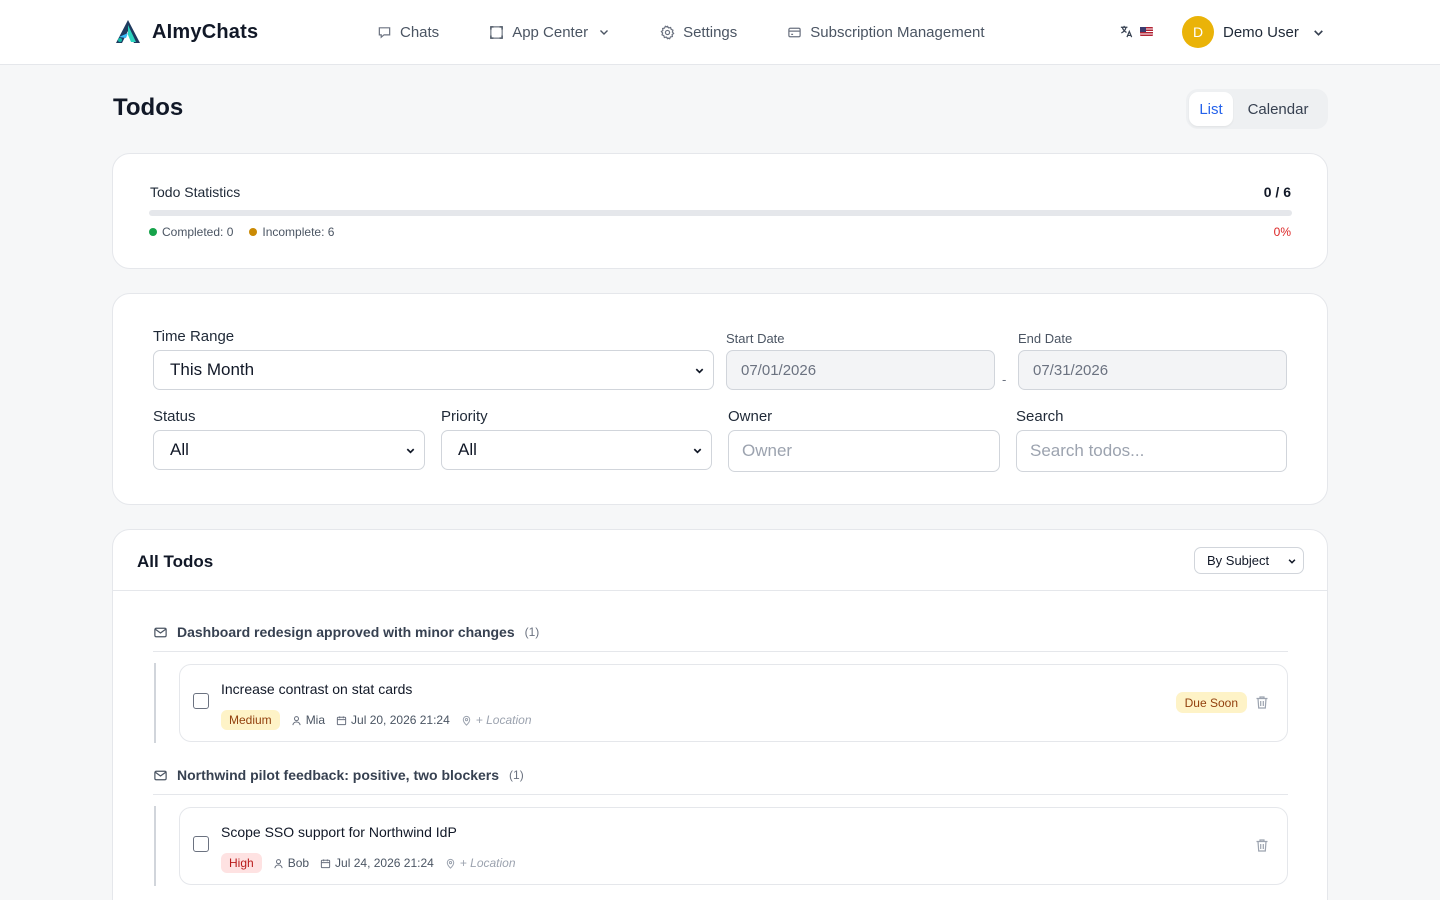 The width and height of the screenshot is (1440, 900). What do you see at coordinates (408, 32) in the screenshot?
I see `nav-chats: Chats` at bounding box center [408, 32].